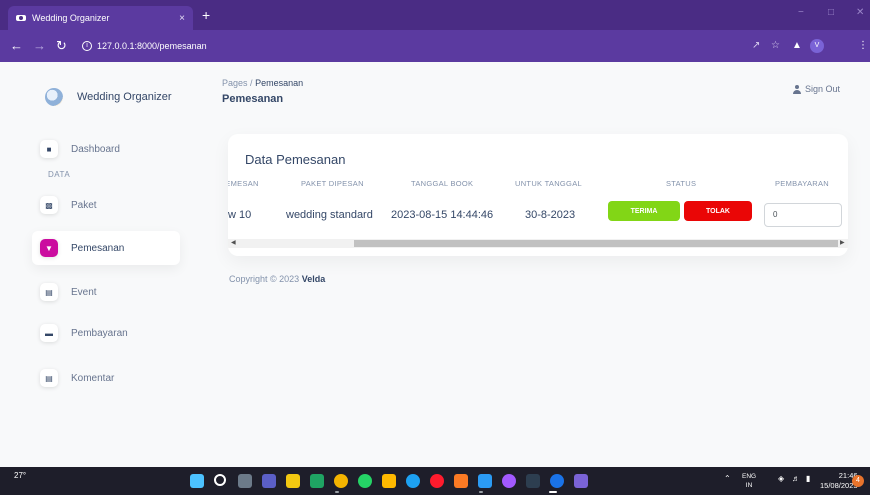 Image resolution: width=870 pixels, height=495 pixels. I want to click on share-icon: ↗, so click(756, 45).